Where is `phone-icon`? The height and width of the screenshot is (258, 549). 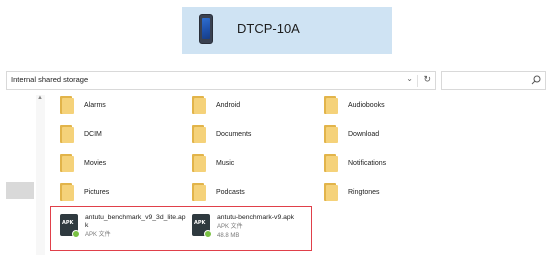
phone-icon is located at coordinates (206, 29).